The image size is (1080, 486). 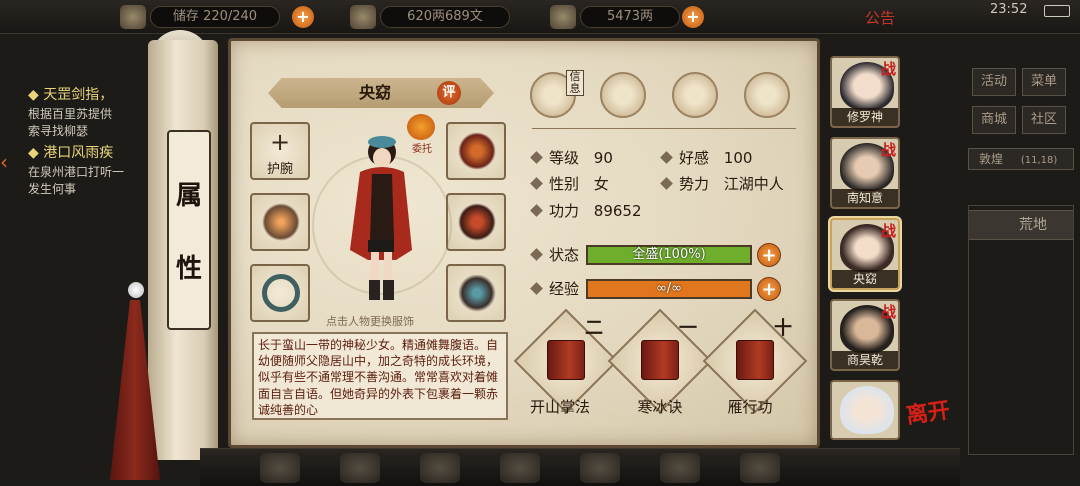 I want to click on state-label-row: 状态, so click(x=555, y=255).